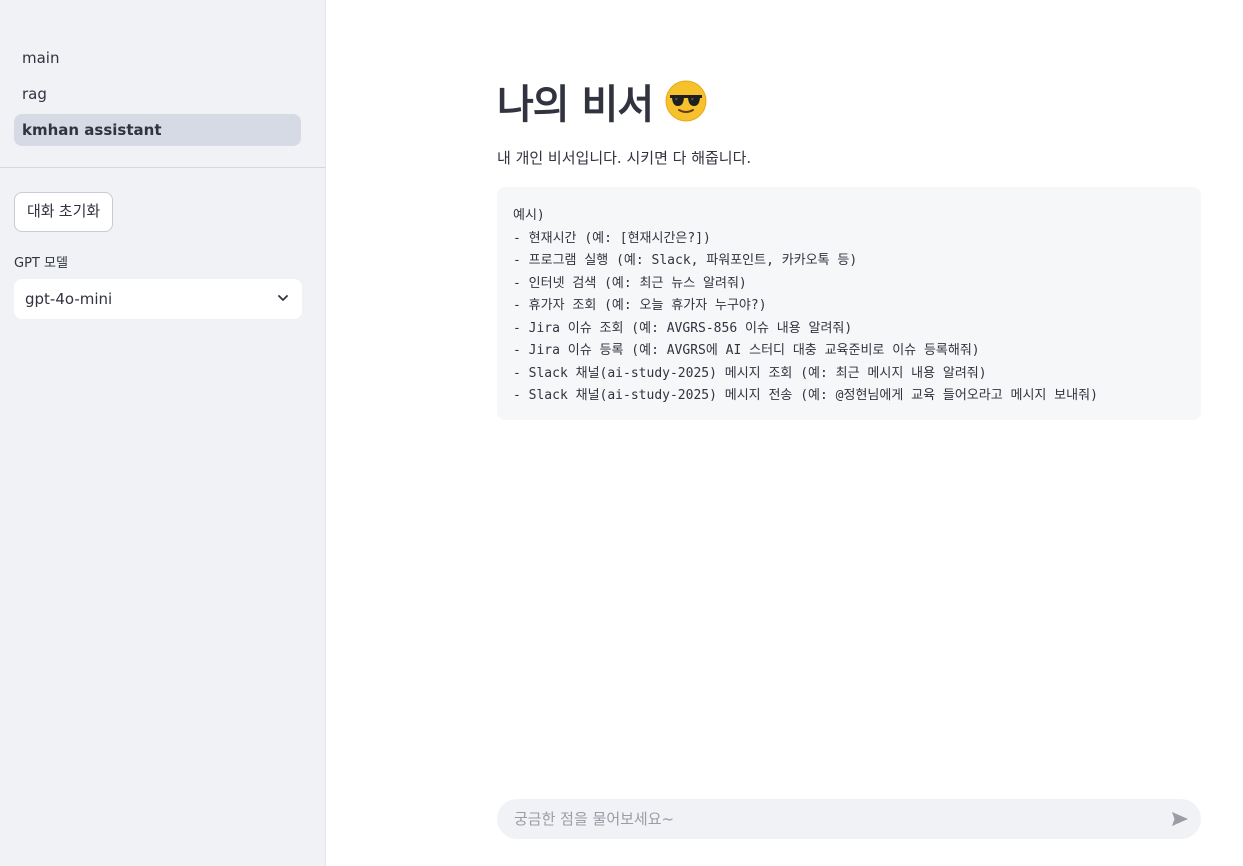 The height and width of the screenshot is (866, 1243). Describe the element at coordinates (41, 263) in the screenshot. I see `model-select-label: GPT 모델` at that location.